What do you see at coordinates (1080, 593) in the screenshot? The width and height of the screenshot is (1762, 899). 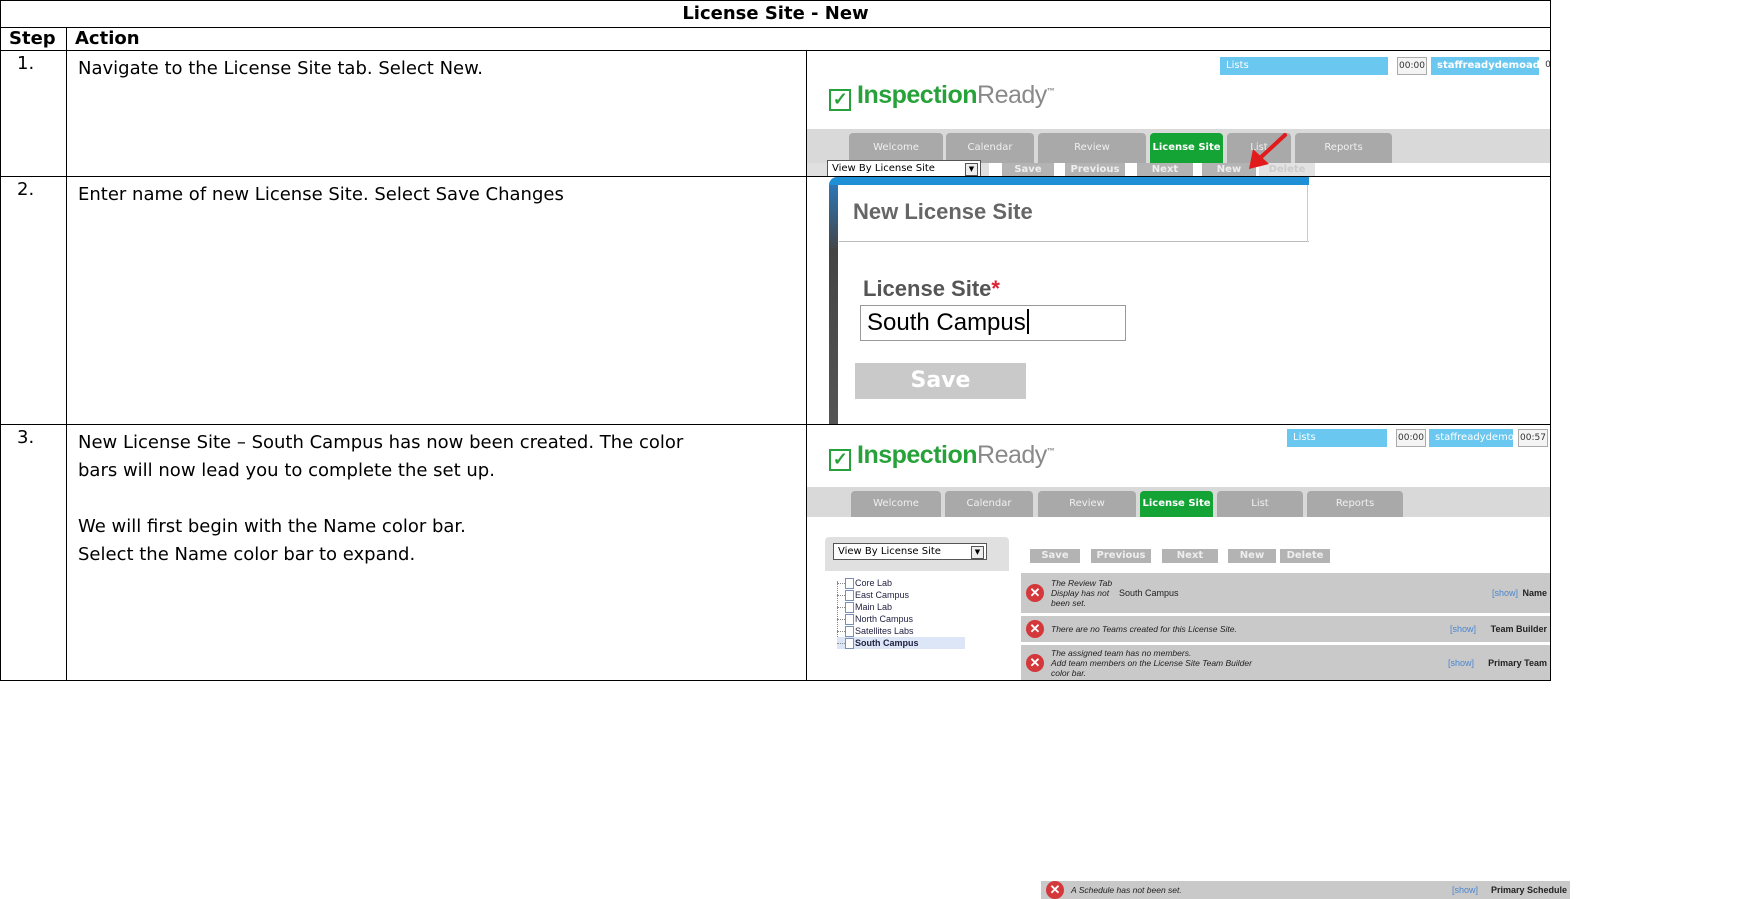 I see `bar-message-line: Display has not` at bounding box center [1080, 593].